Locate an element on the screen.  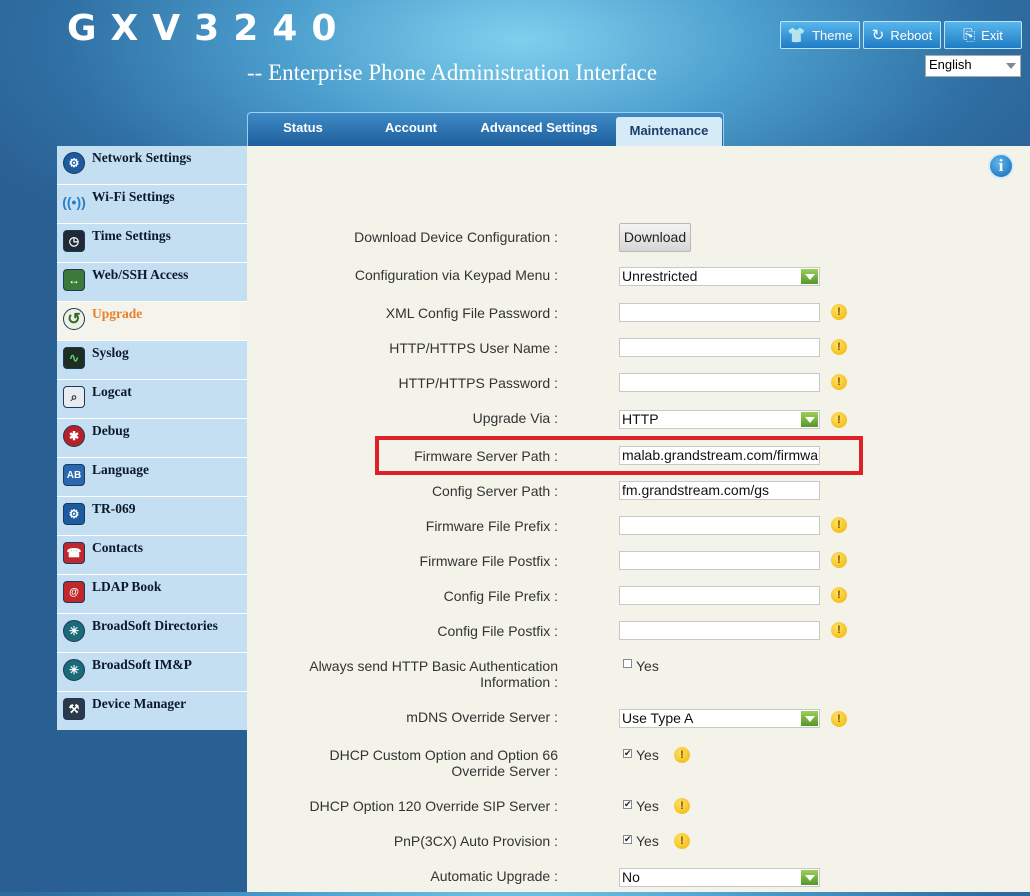
sidebar-item-language: AB Language is located at coordinates (152, 477).